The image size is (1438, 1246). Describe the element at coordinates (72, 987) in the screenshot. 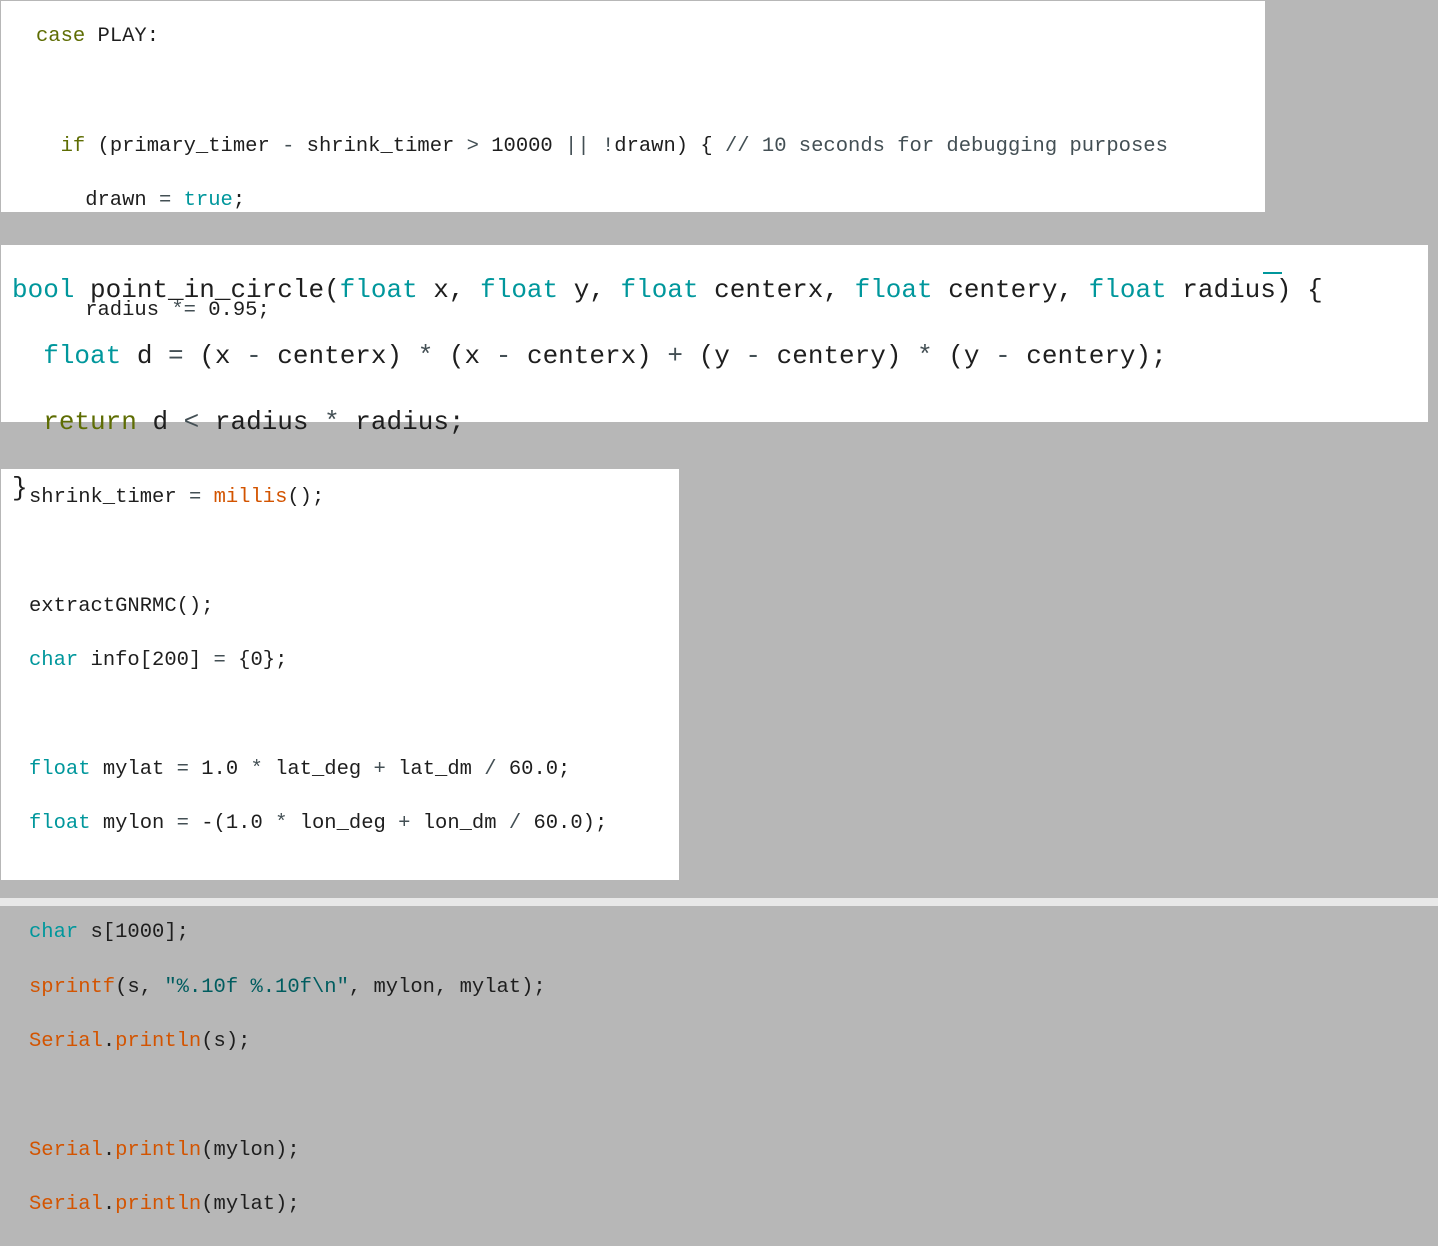

I see `code-token: sprintf` at that location.